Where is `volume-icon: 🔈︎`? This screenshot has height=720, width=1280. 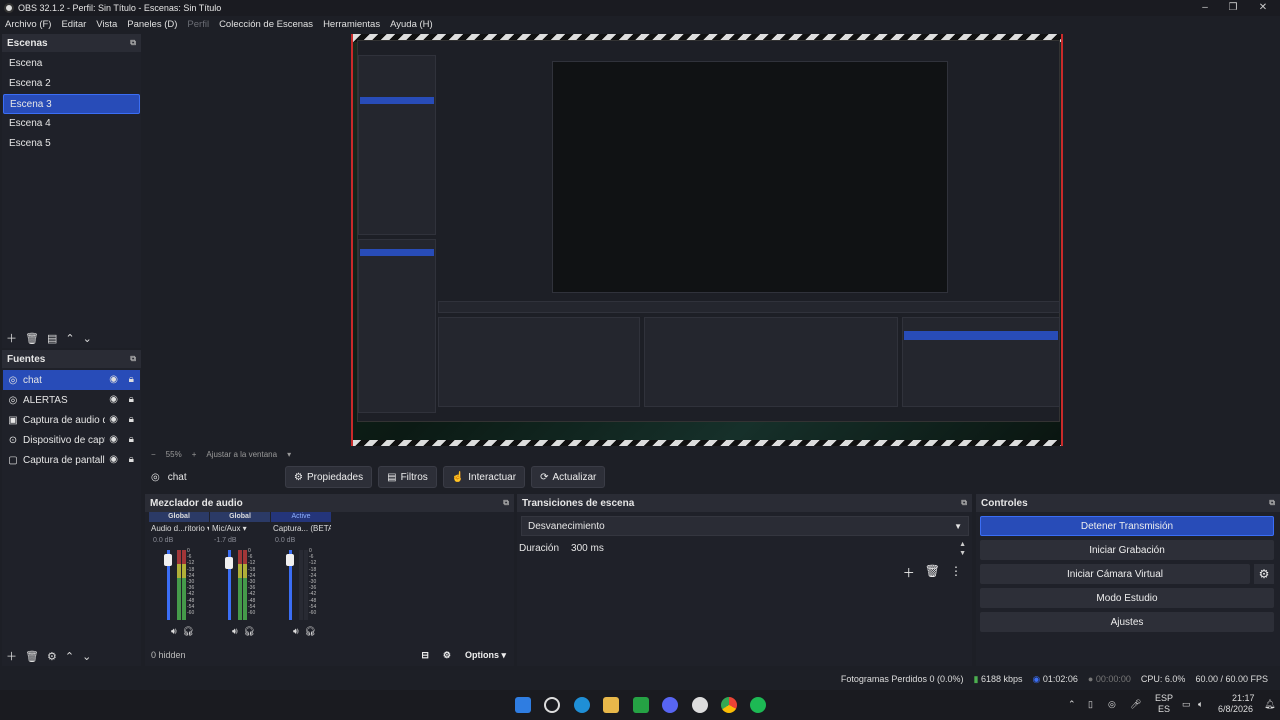
volume-icon: 🔈︎ is located at coordinates (1200, 704).